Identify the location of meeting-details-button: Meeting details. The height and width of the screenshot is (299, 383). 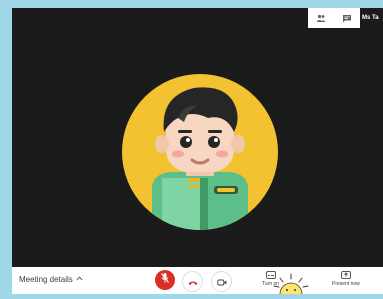
(51, 279).